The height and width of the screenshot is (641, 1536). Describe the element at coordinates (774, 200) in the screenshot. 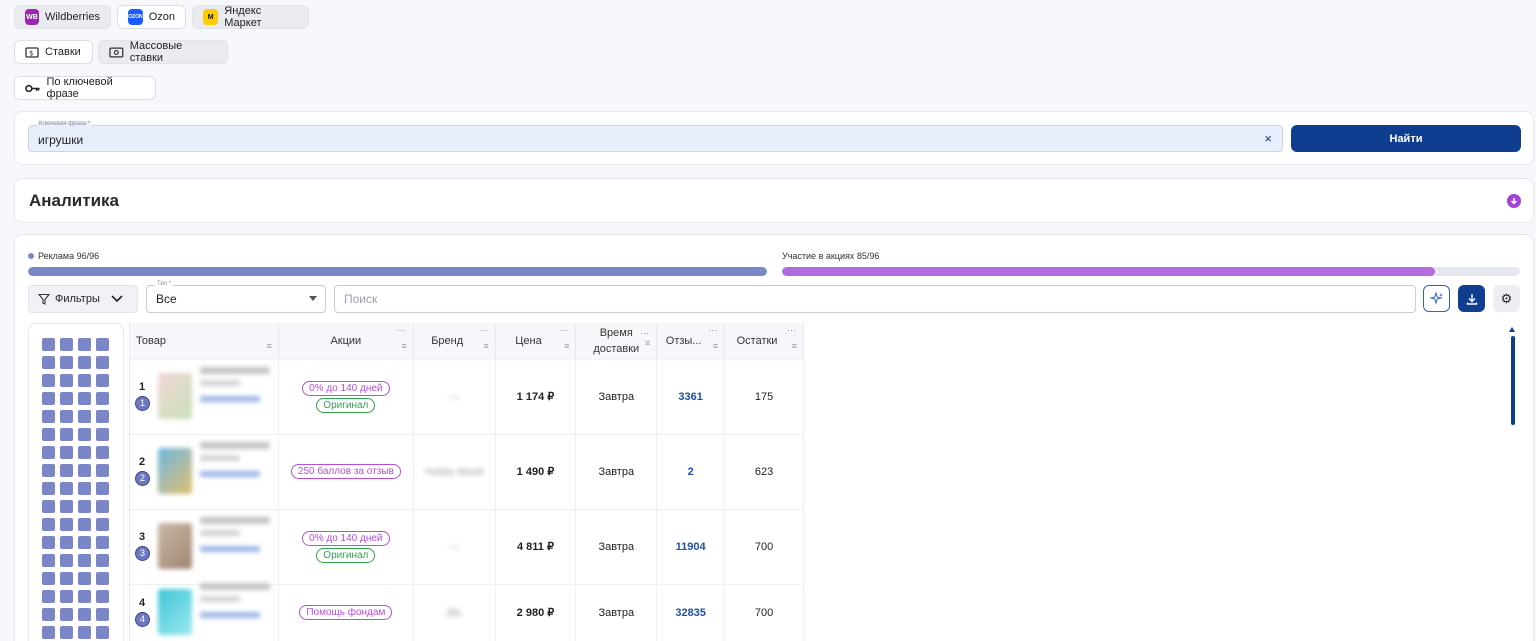

I see `analytics-card: Аналитика` at that location.